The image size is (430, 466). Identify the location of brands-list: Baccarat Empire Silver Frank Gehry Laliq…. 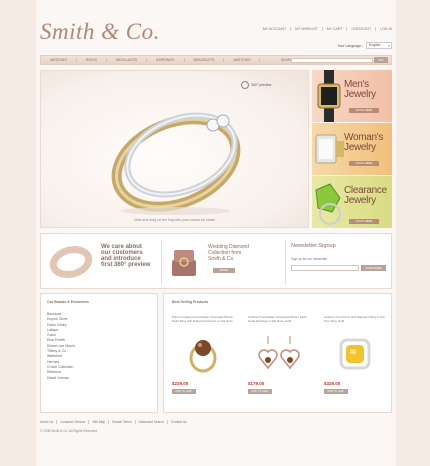
(99, 346).